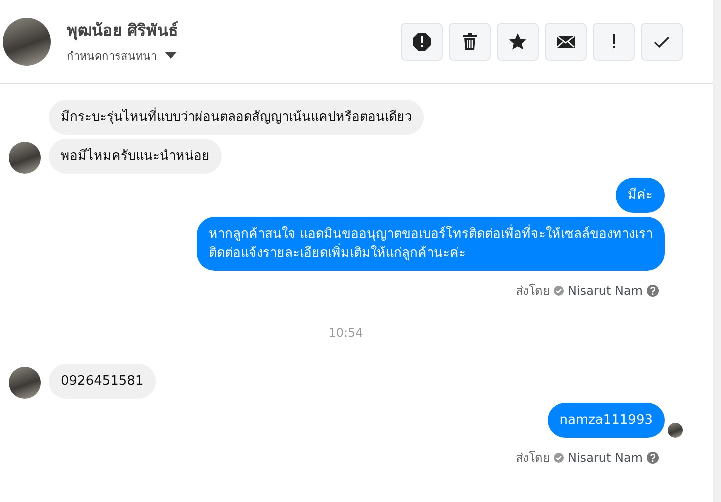 The width and height of the screenshot is (721, 502). Describe the element at coordinates (123, 56) in the screenshot. I see `conversation-settings-dropdown: กำหนดการสนทนา` at that location.